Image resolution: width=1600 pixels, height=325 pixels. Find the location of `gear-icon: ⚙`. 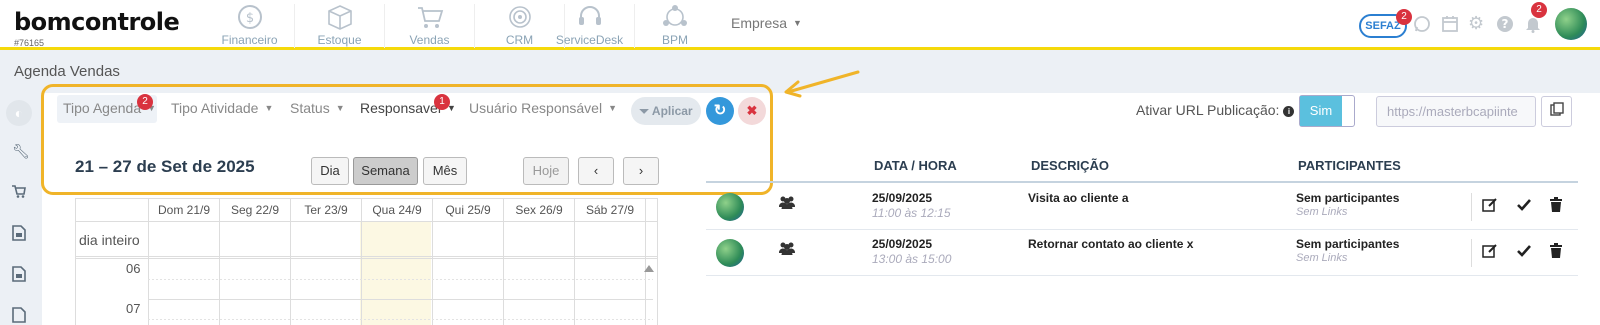

gear-icon: ⚙ is located at coordinates (1476, 23).